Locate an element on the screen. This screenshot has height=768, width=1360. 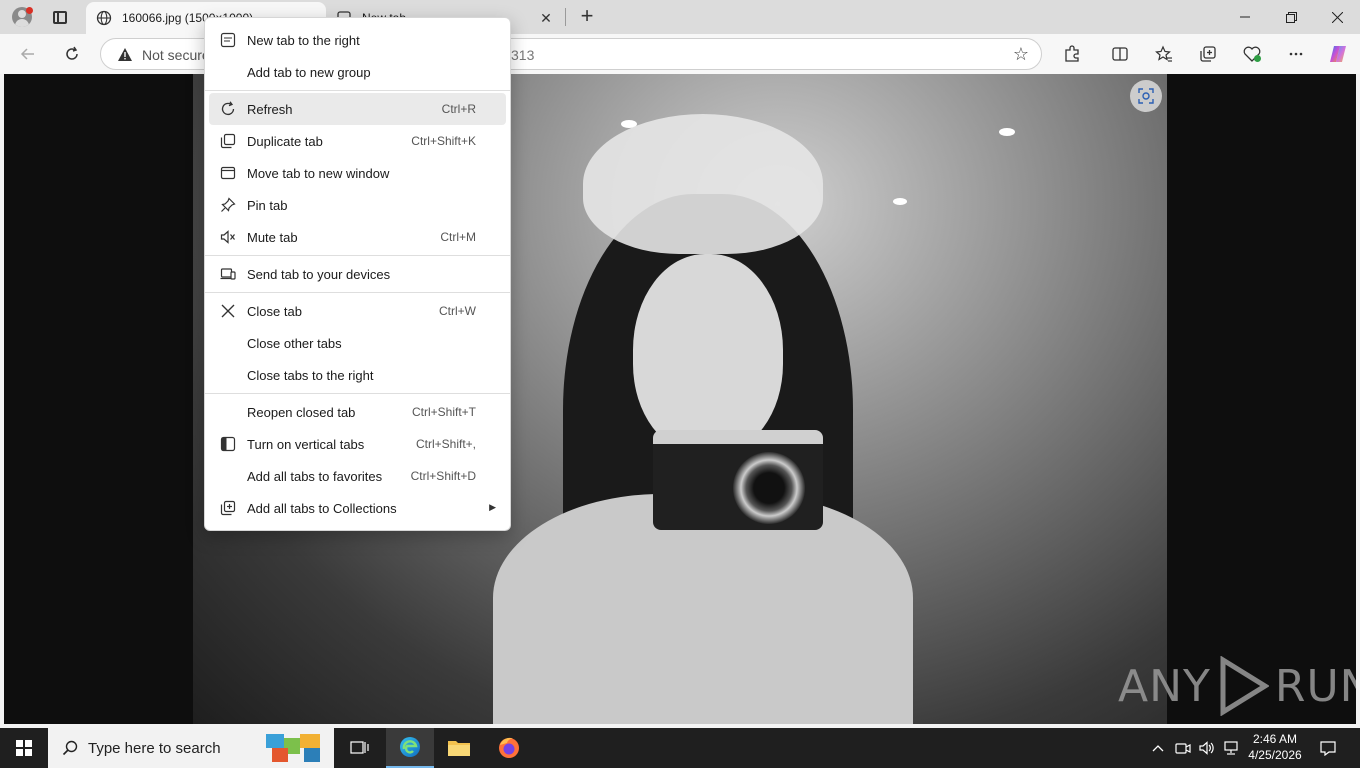
menu-item-add-tabs-to-favorites: Add all tabs to favorites Ctrl+Shift+D is located at coordinates (357, 476).